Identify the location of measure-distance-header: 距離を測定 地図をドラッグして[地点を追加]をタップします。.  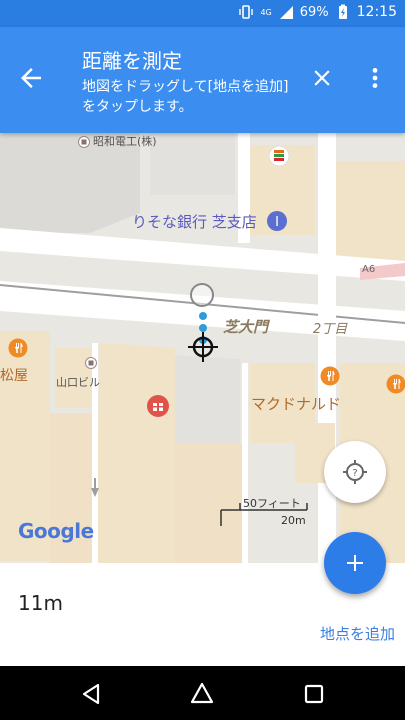
(202, 80).